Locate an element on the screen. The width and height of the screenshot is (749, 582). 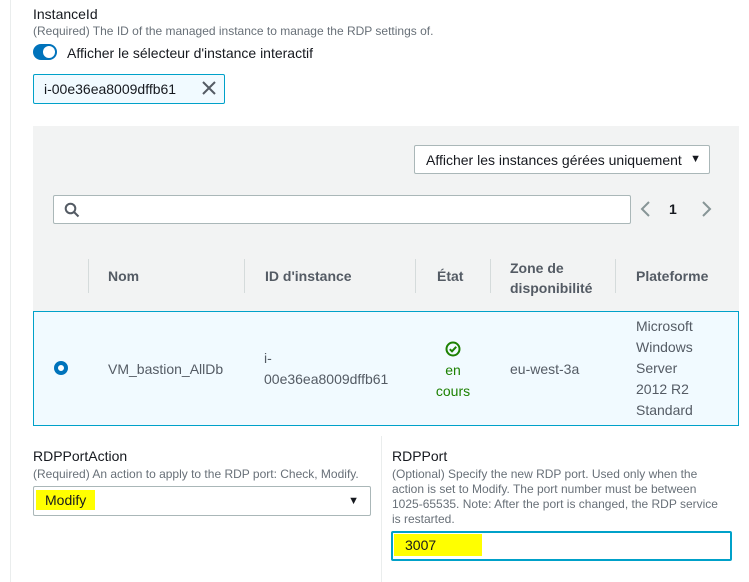
rdp-port-description-line: is restarted. is located at coordinates (423, 519).